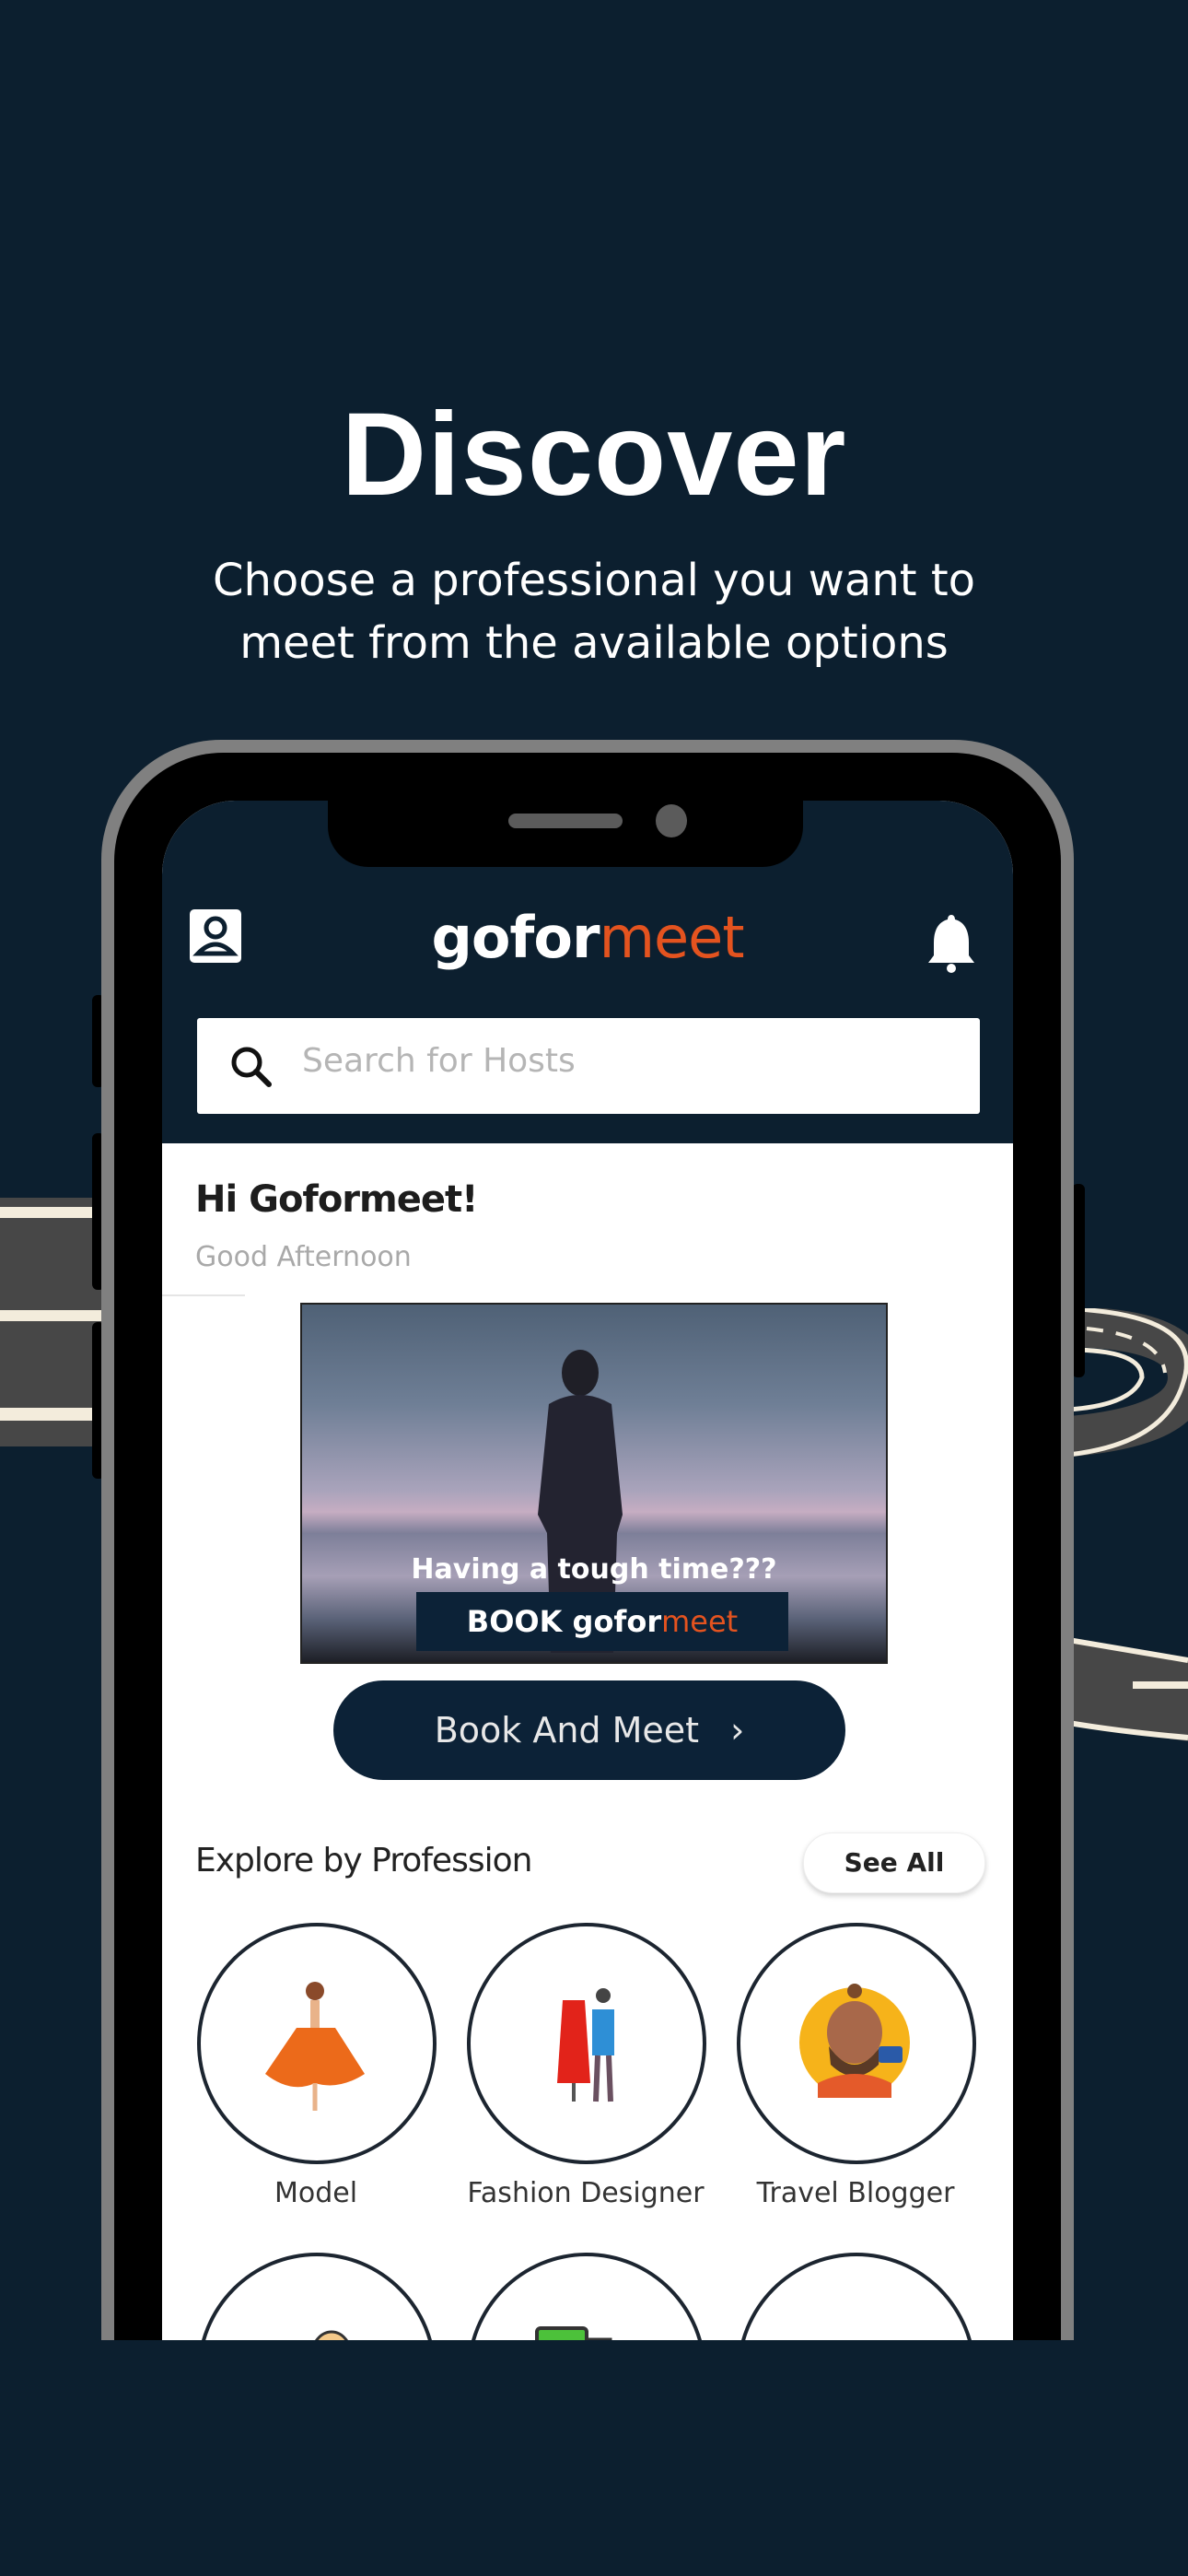  What do you see at coordinates (855, 2193) in the screenshot?
I see `profession-label: Travel Blogger` at bounding box center [855, 2193].